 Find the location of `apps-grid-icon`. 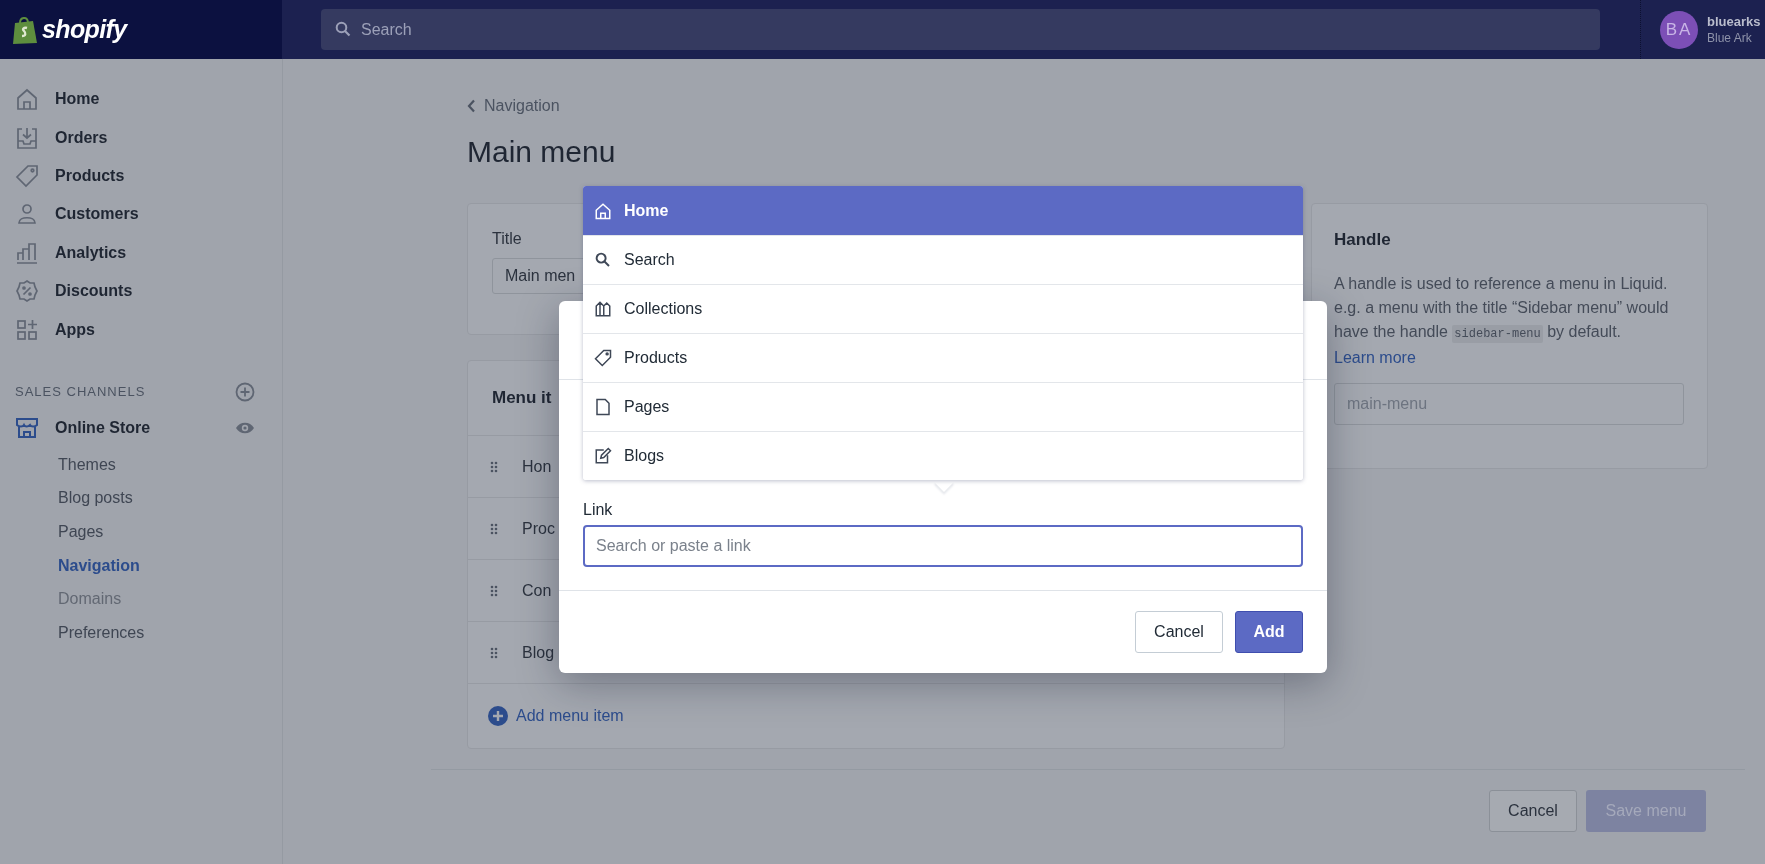

apps-grid-icon is located at coordinates (27, 329).